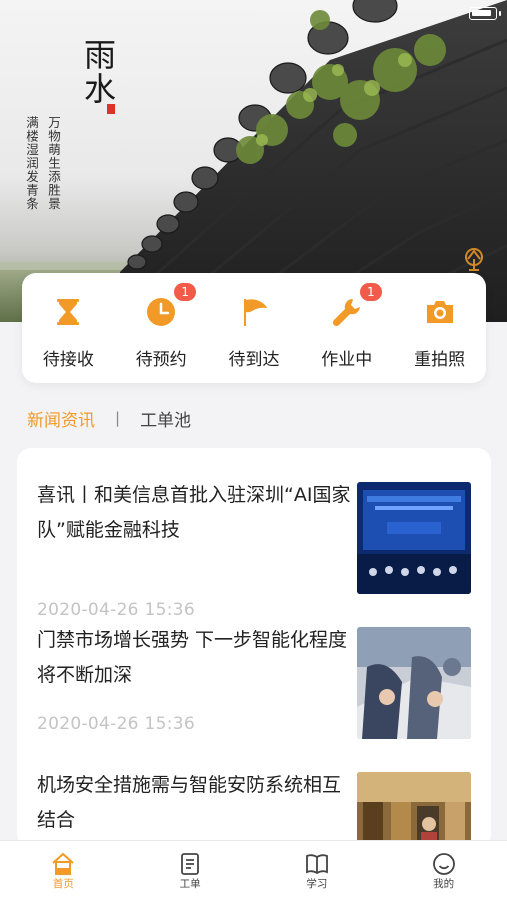 Image resolution: width=507 pixels, height=900 pixels. I want to click on shortcut-pending-appointment: 1 待预约, so click(161, 328).